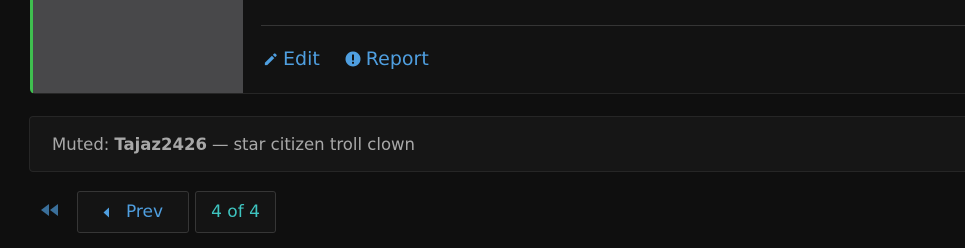  Describe the element at coordinates (353, 59) in the screenshot. I see `alert-circle-icon` at that location.